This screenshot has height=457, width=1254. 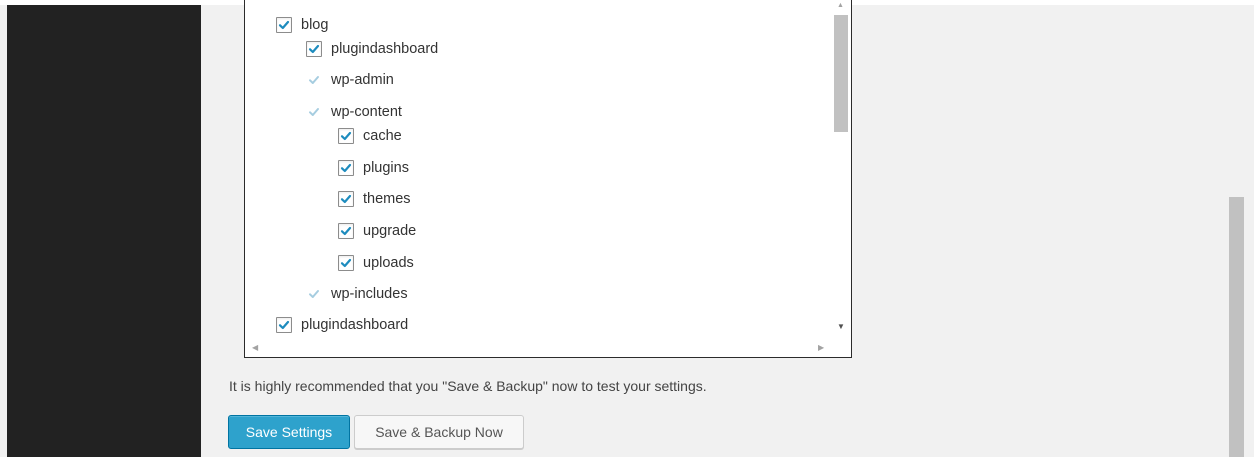 I want to click on scroll-right-arrow-icon: ▶, so click(x=821, y=347).